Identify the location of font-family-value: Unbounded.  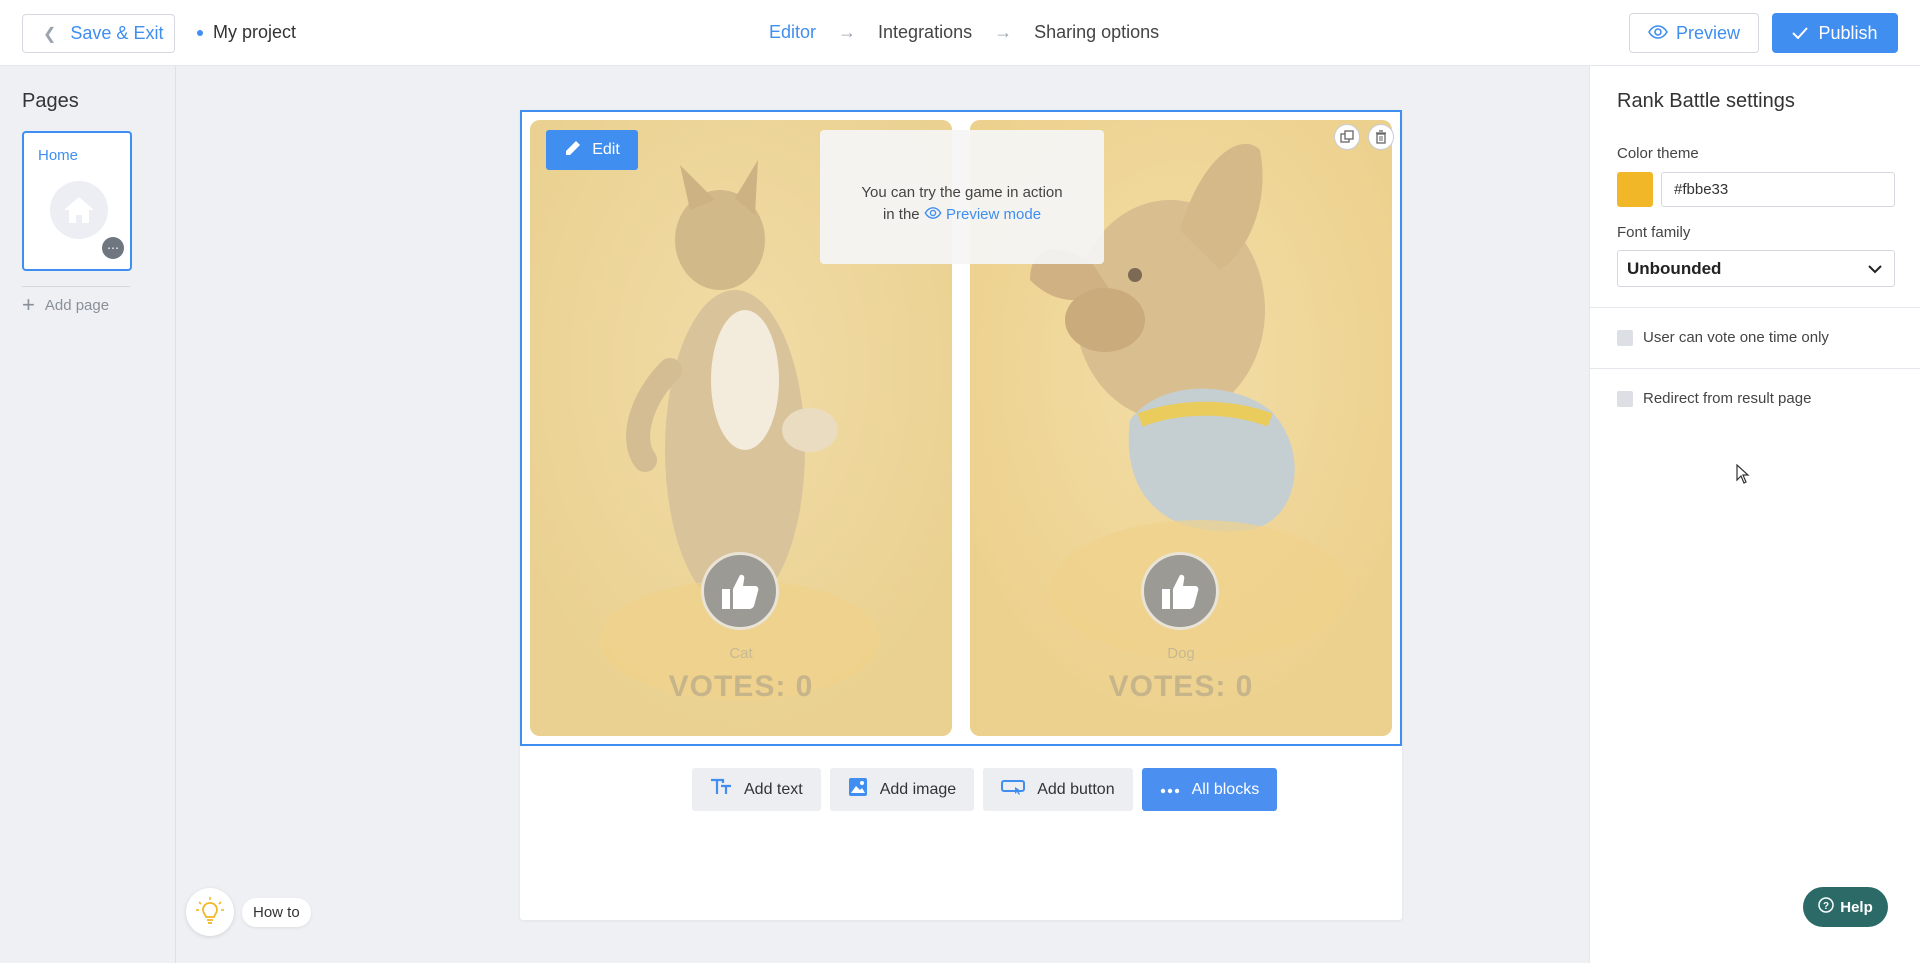
(1674, 268).